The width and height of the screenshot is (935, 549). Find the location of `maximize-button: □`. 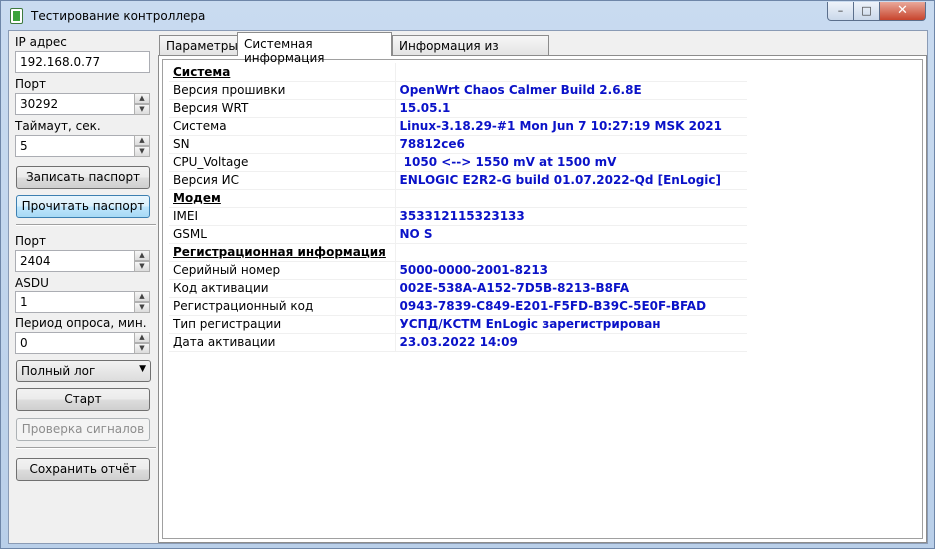

maximize-button: □ is located at coordinates (866, 11).